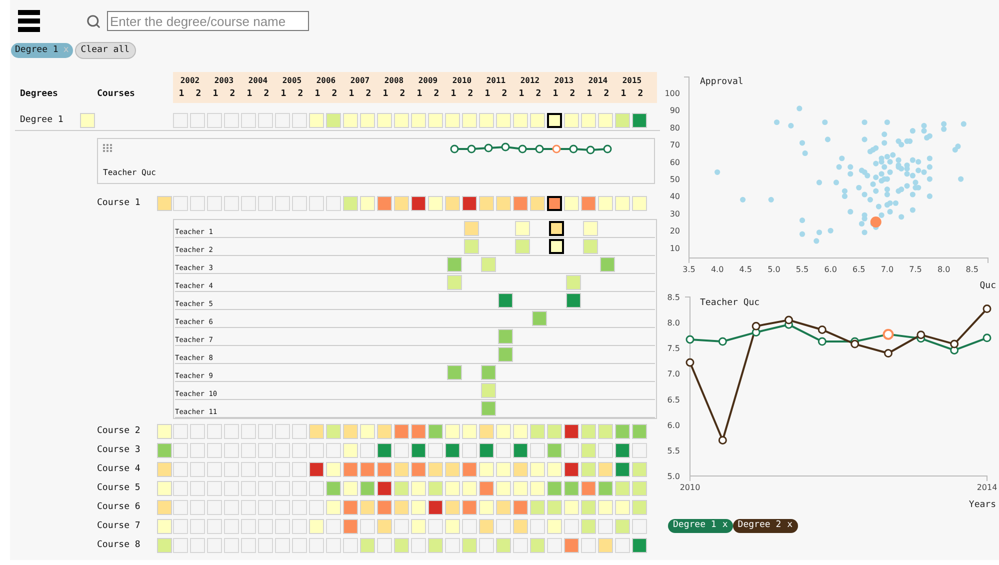 The height and width of the screenshot is (565, 999). Describe the element at coordinates (360, 81) in the screenshot. I see `year-label: 2007` at that location.